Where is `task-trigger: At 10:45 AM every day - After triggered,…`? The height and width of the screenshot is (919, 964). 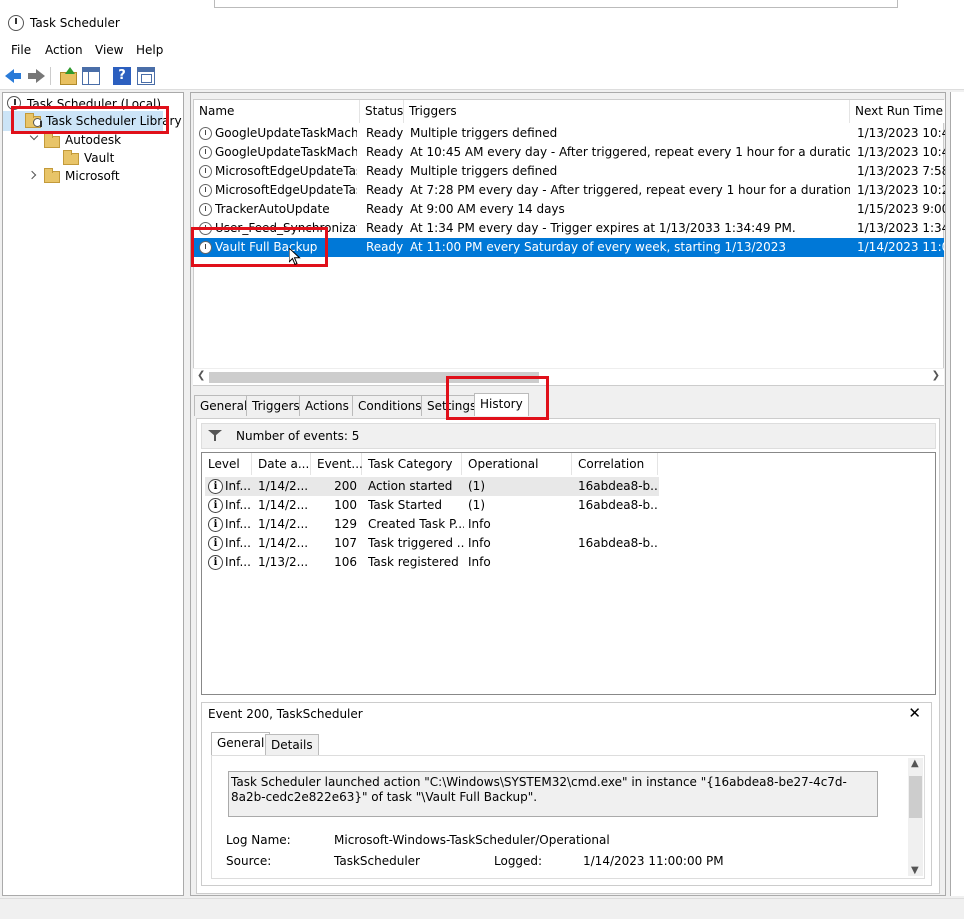 task-trigger: At 10:45 AM every day - After triggered,… is located at coordinates (630, 152).